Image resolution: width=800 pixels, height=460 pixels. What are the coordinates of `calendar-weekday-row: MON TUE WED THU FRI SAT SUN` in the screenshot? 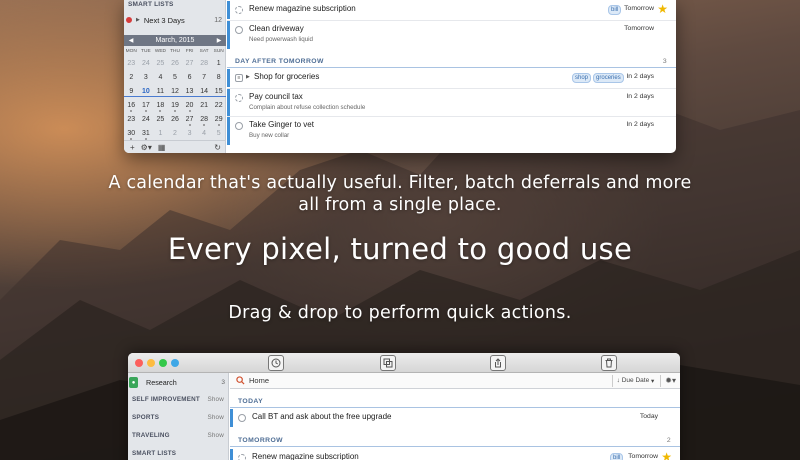 It's located at (175, 51).